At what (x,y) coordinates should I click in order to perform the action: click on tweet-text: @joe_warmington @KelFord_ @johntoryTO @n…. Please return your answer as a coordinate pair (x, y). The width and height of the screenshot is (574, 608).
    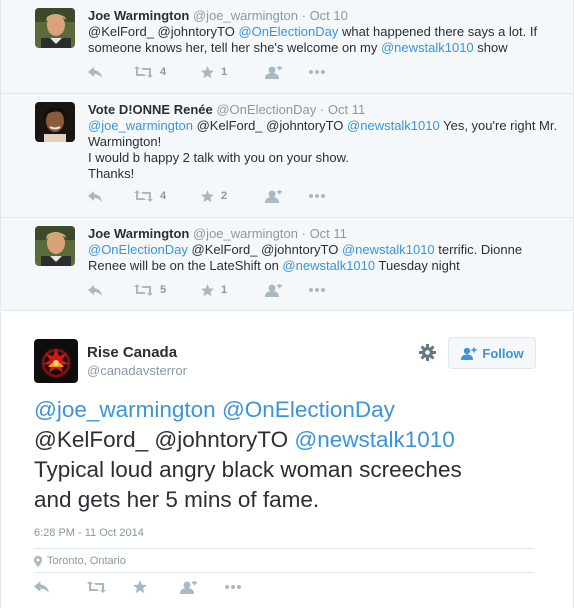
    Looking at the image, I should click on (325, 150).